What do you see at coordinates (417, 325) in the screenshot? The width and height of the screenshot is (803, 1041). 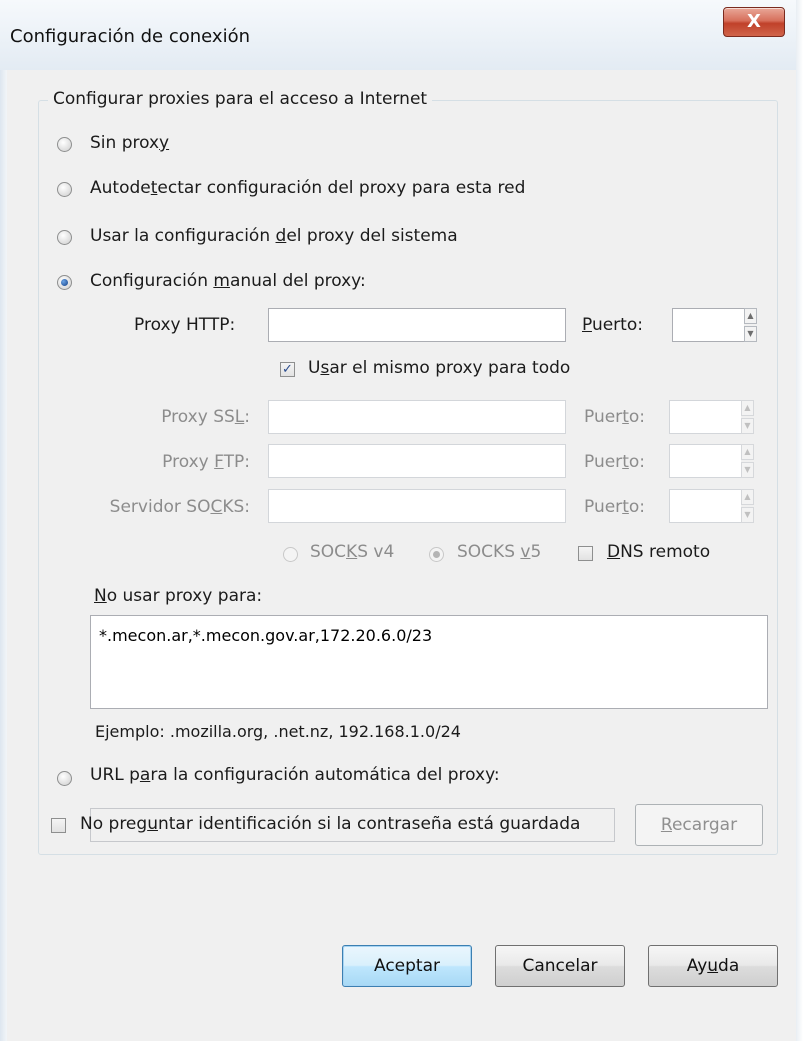 I see `http-proxy-input` at bounding box center [417, 325].